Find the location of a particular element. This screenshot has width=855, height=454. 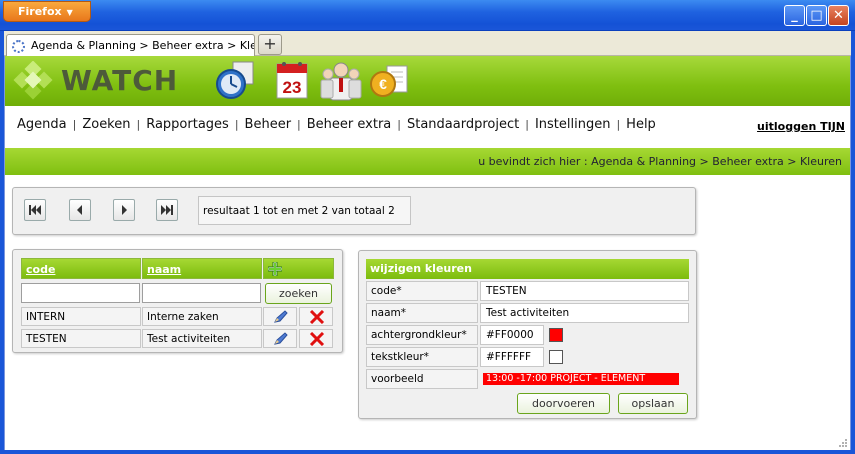

naam-filter-input is located at coordinates (201, 293).